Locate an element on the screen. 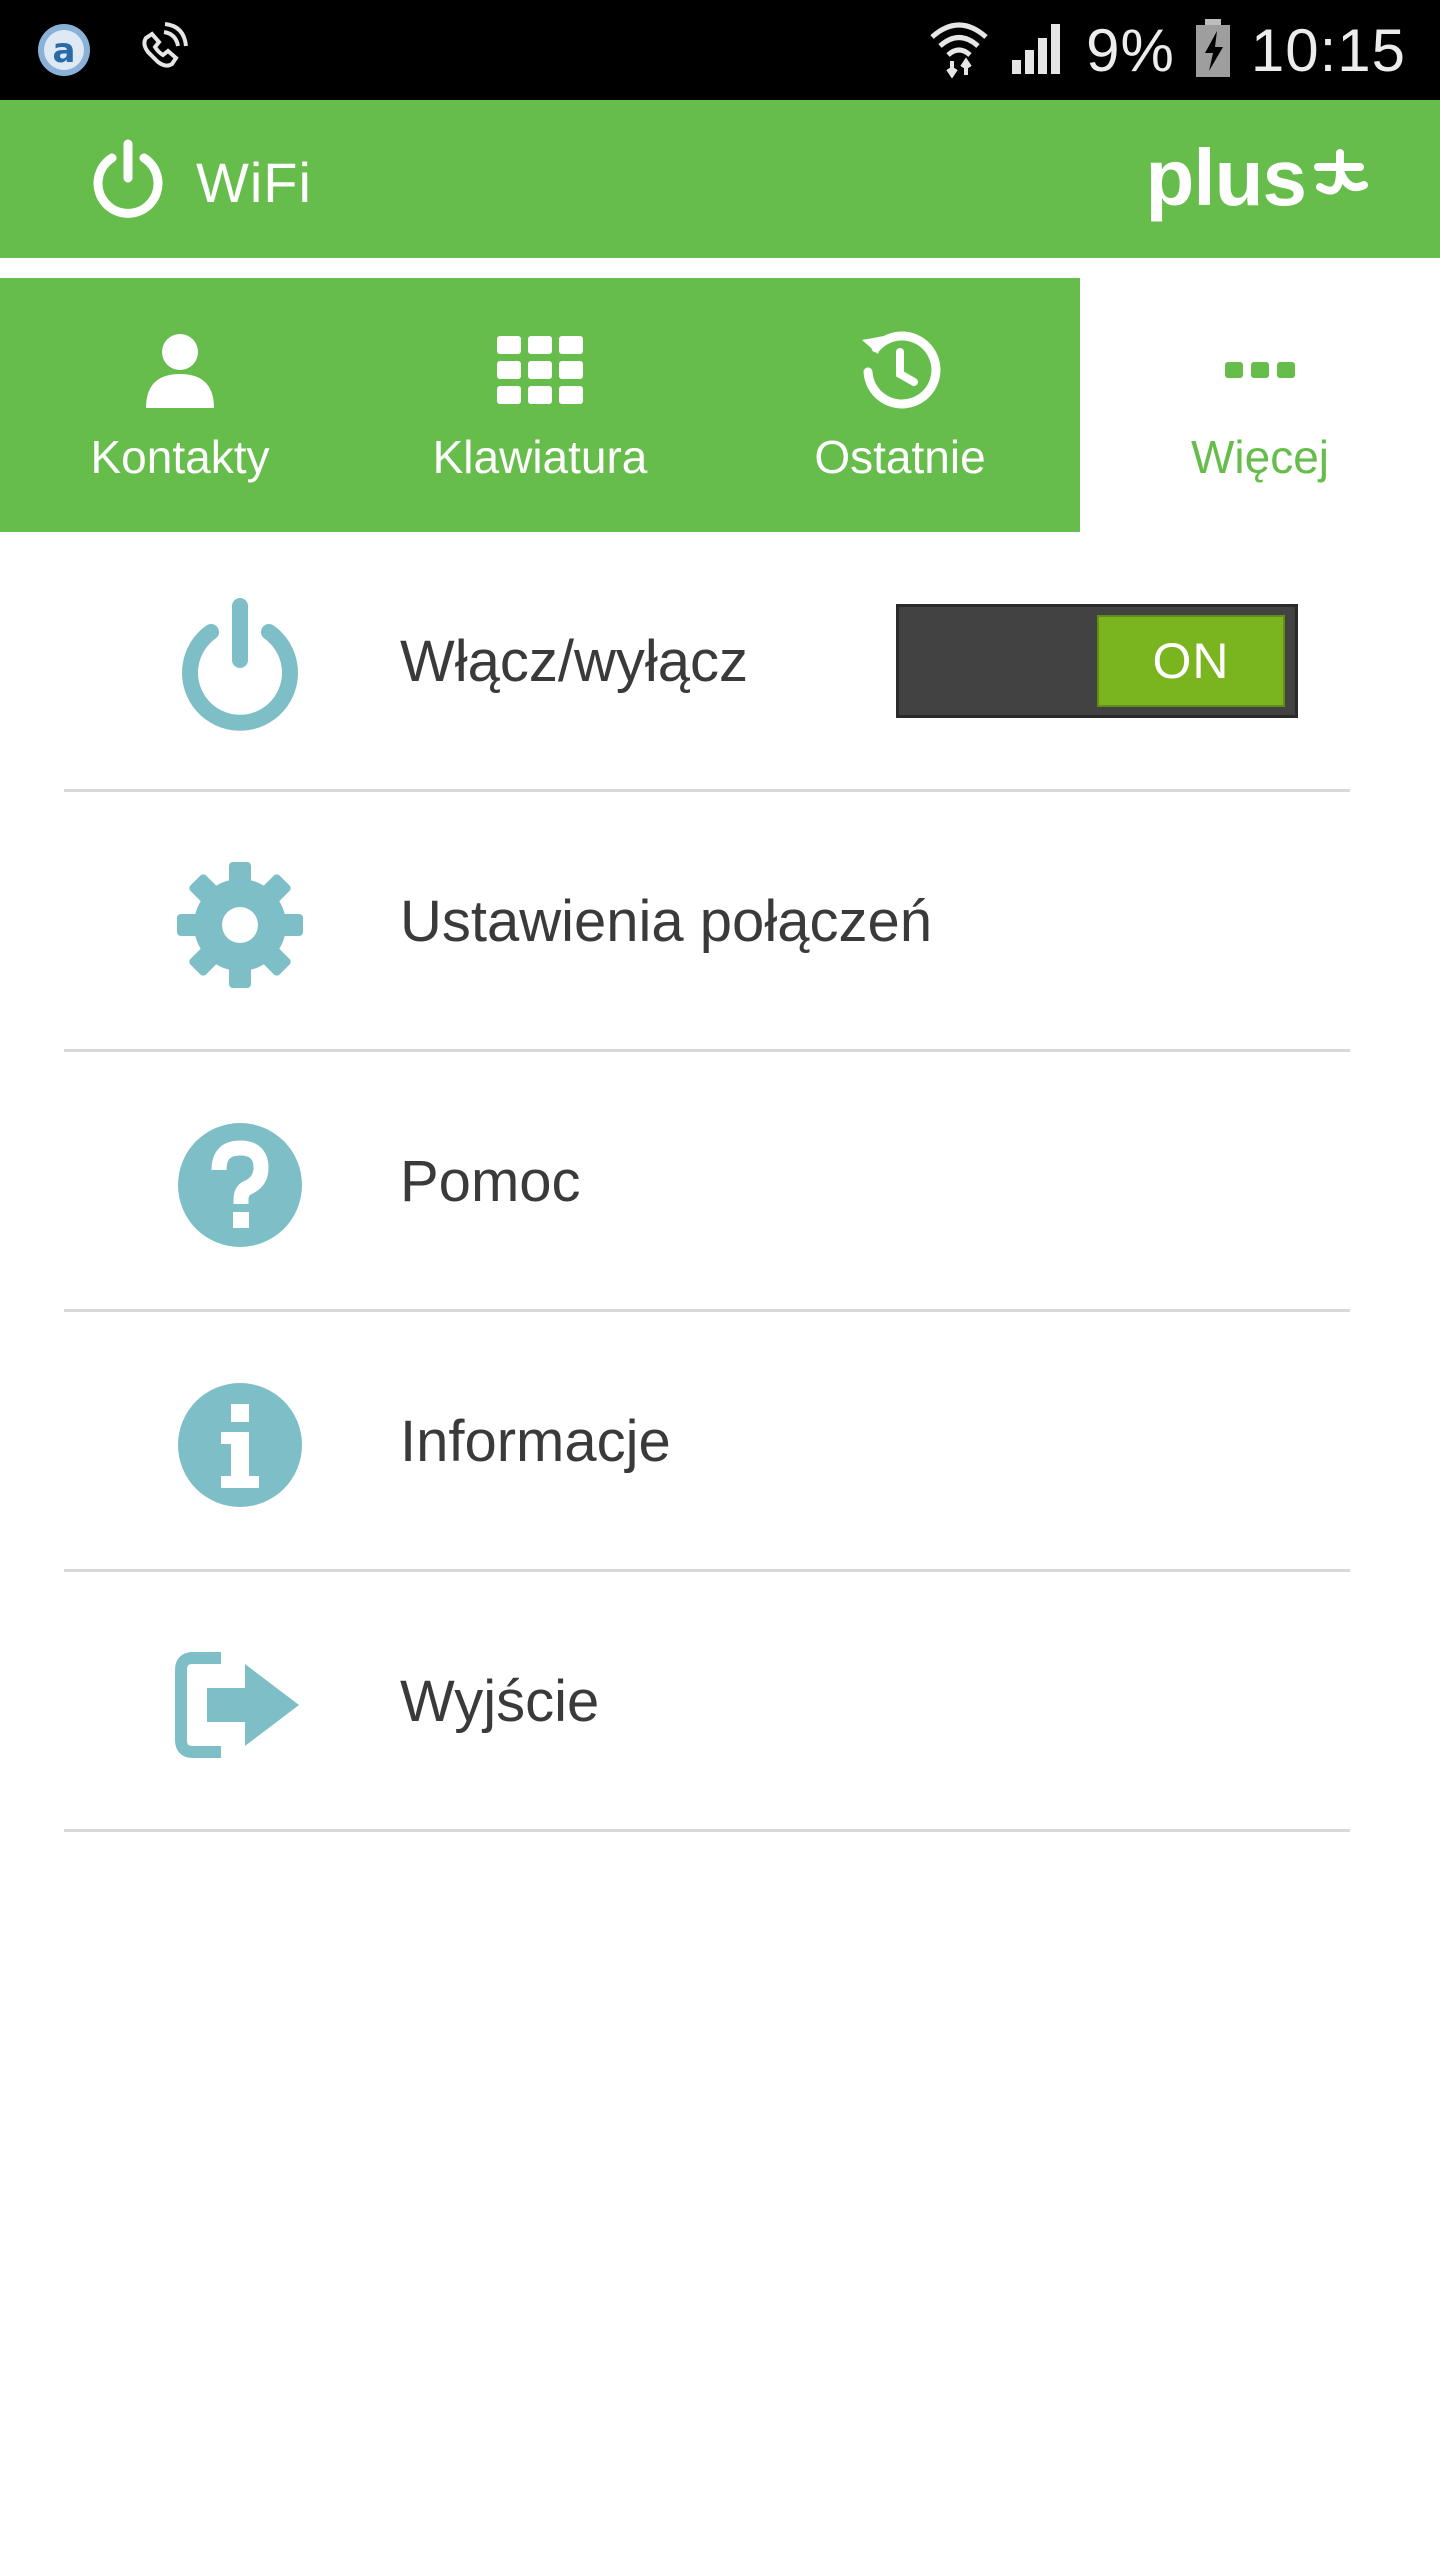  menu-item-power: Włącz/wyłącz ON is located at coordinates (720, 662).